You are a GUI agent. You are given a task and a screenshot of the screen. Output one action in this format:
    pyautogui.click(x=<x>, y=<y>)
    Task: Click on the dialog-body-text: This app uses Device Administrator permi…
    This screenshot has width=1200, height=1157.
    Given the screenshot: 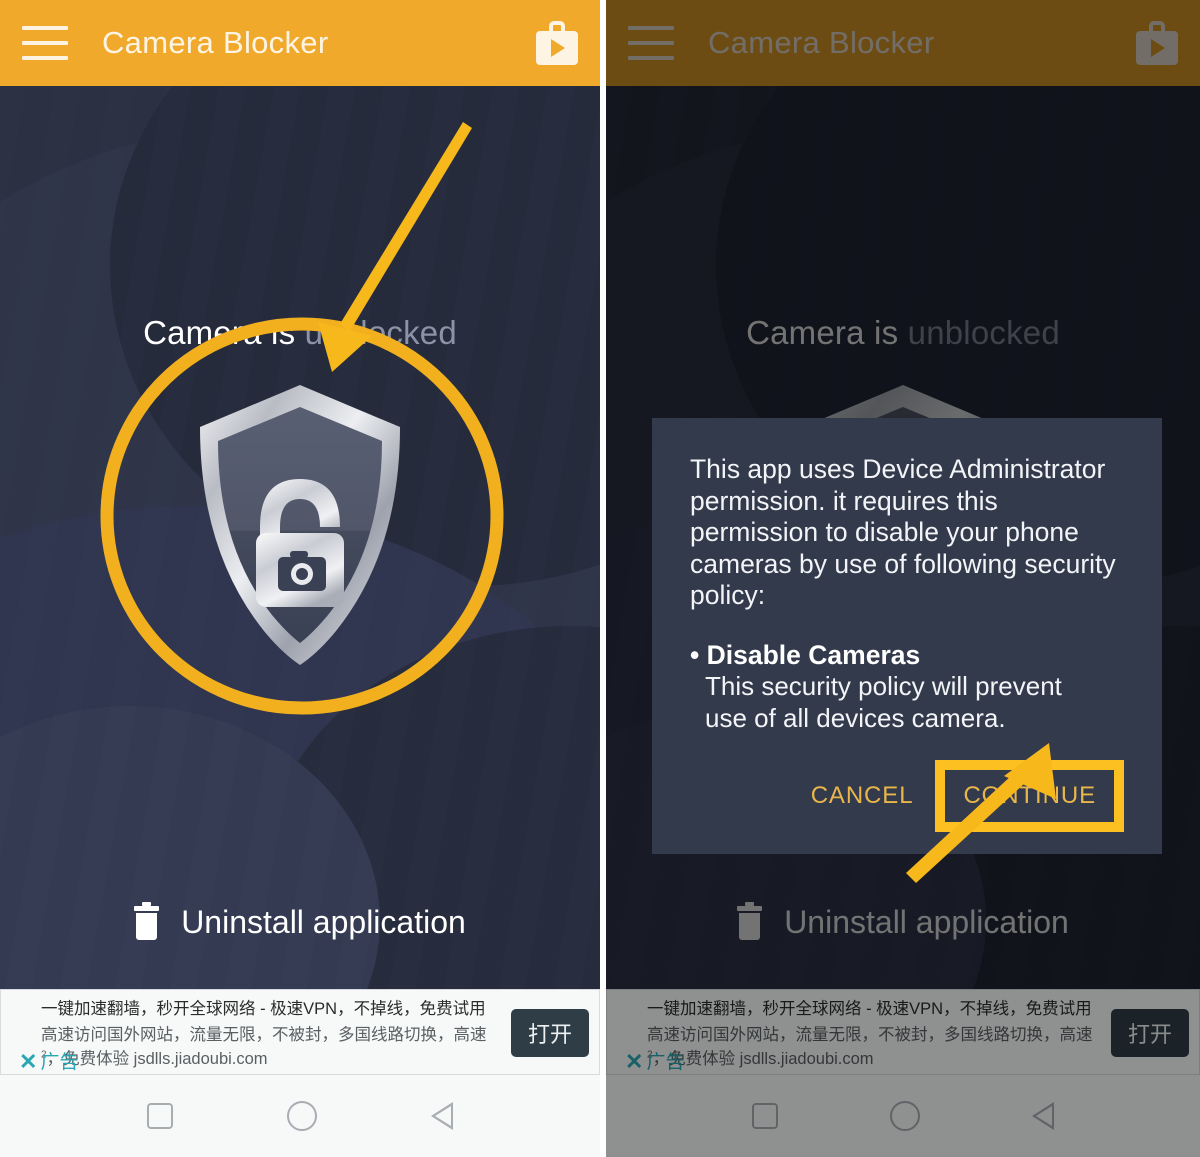 What is the action you would take?
    pyautogui.click(x=903, y=532)
    